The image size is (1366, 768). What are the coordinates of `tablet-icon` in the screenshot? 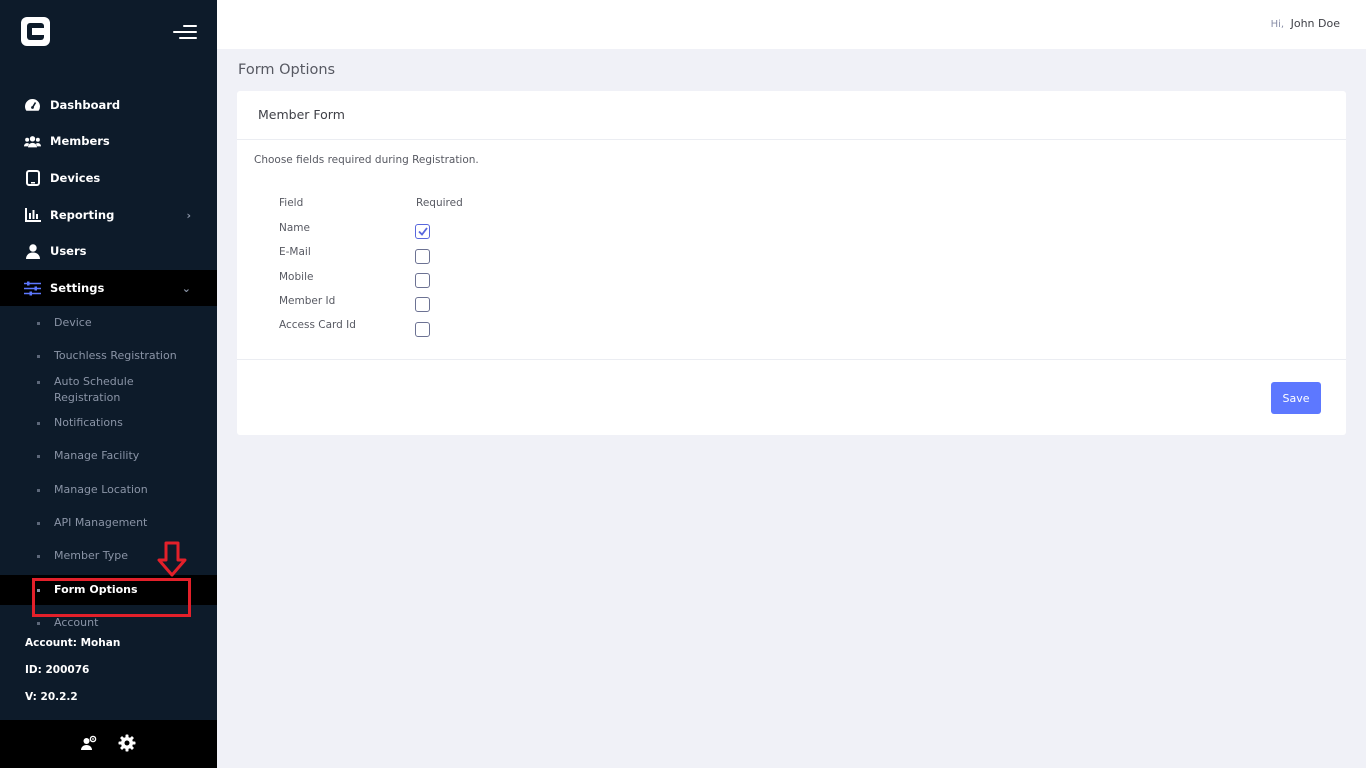 It's located at (32, 178).